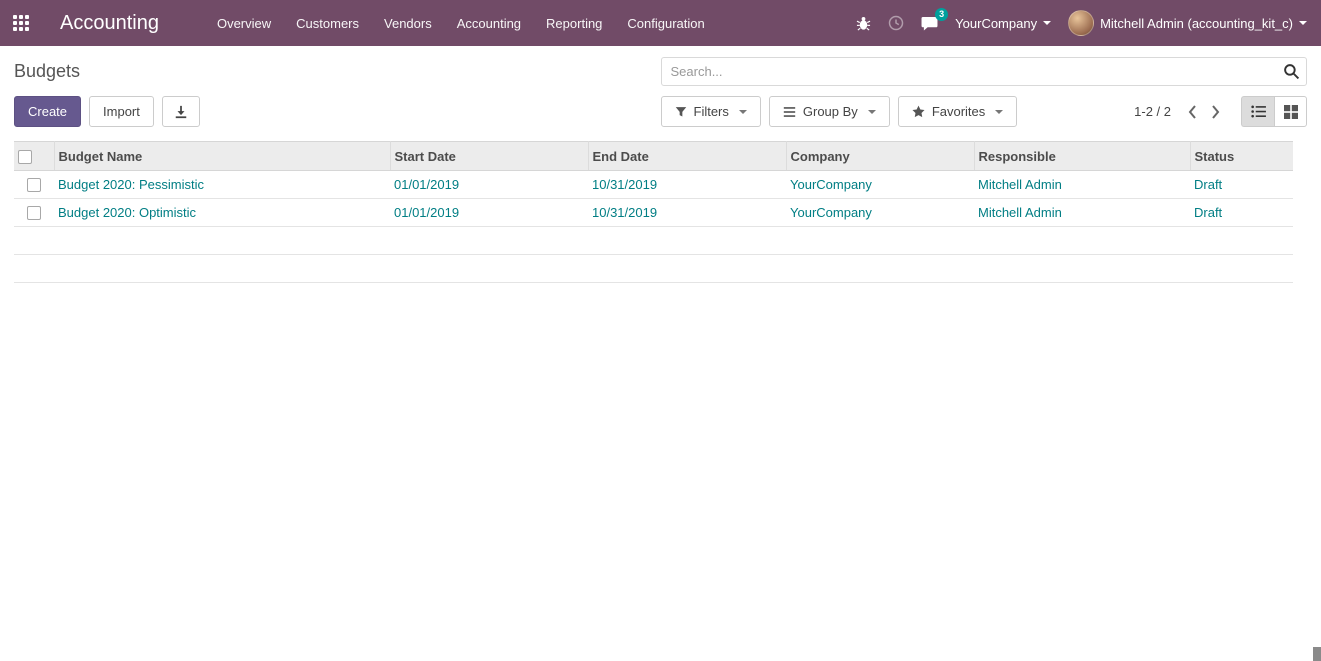 This screenshot has height=661, width=1321. I want to click on menu-customers: Customers, so click(327, 23).